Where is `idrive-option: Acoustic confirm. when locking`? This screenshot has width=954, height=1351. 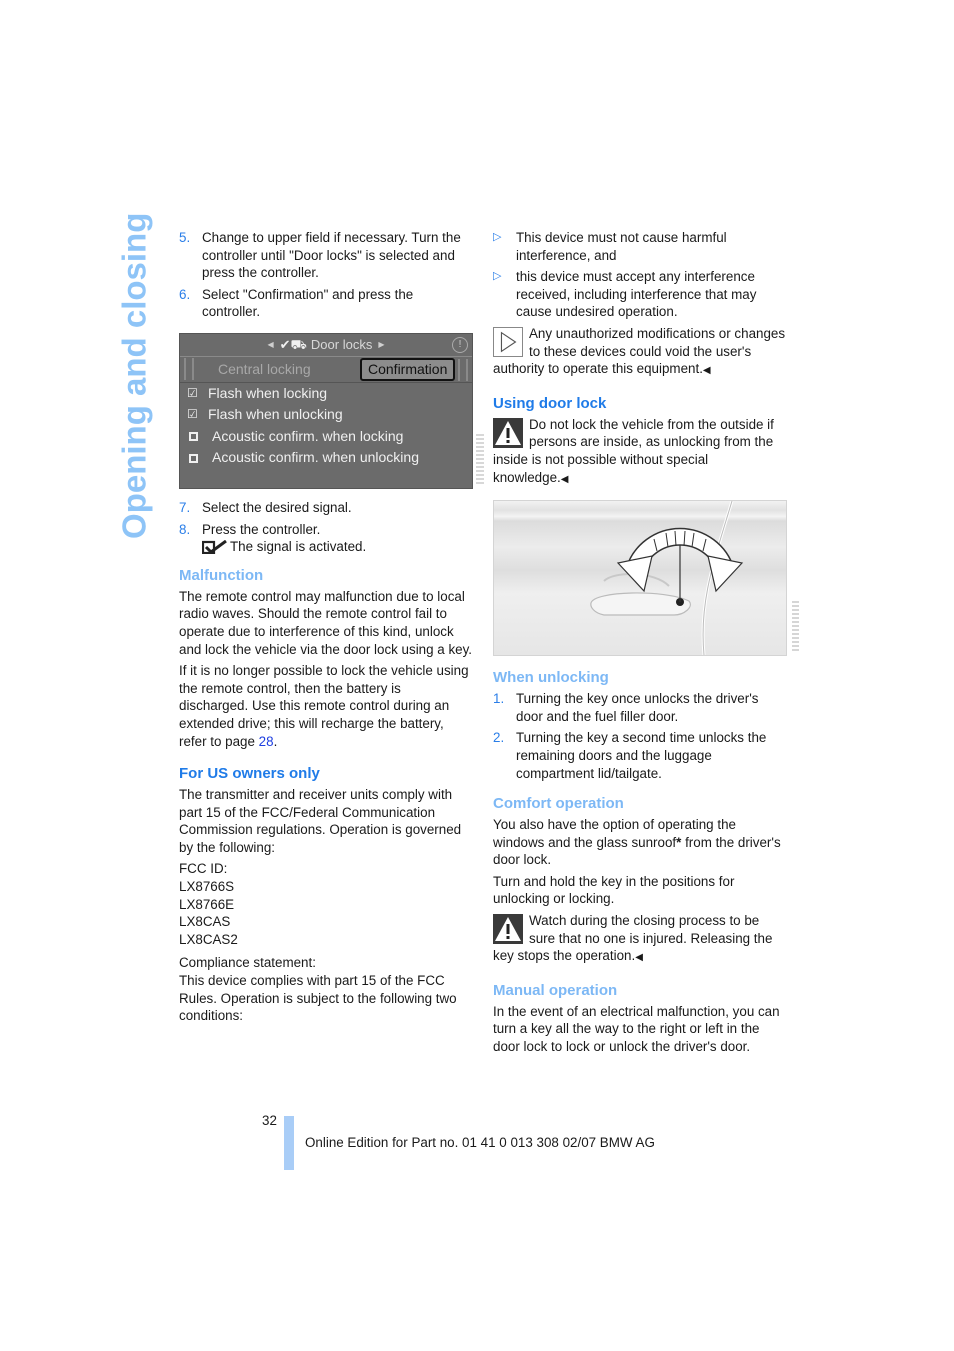
idrive-option: Acoustic confirm. when locking is located at coordinates (326, 437).